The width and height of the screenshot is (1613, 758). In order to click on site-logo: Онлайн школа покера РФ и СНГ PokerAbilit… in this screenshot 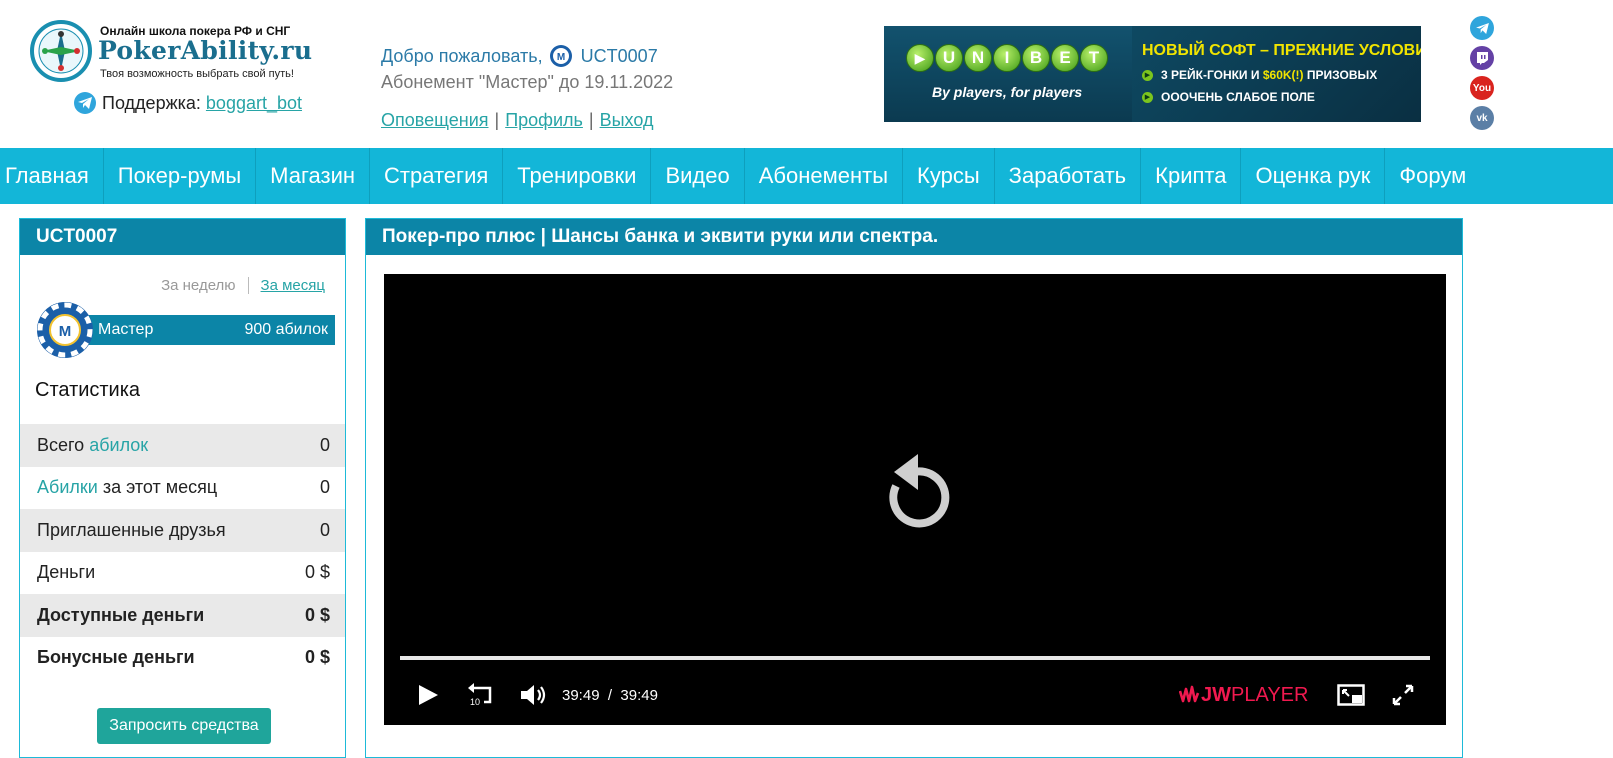, I will do `click(171, 53)`.